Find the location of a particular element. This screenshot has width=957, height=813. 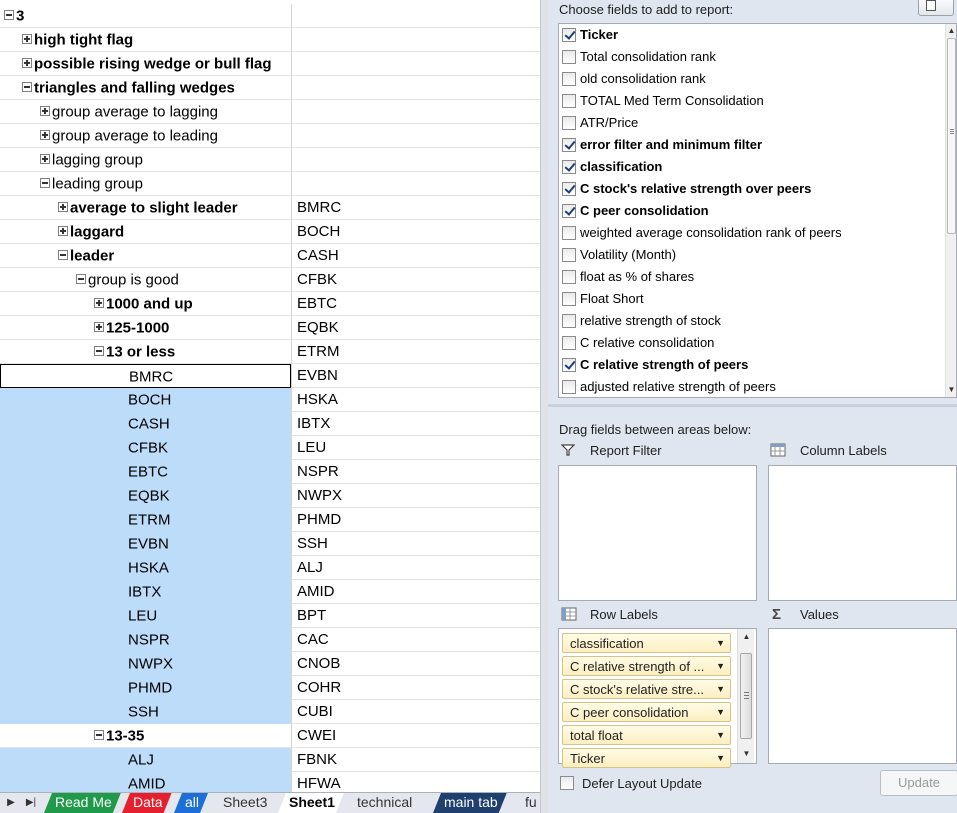

ticker-cell: EBTC is located at coordinates (415, 304).